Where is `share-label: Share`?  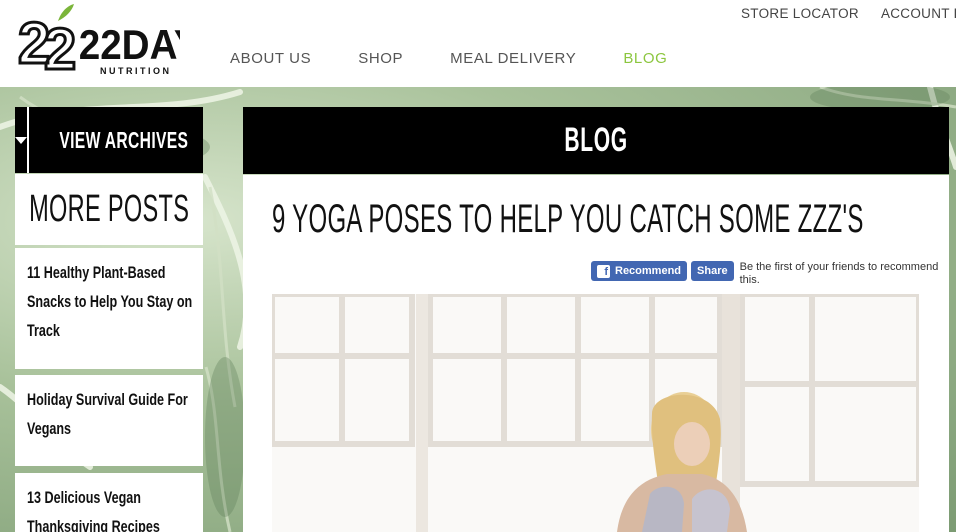
share-label: Share is located at coordinates (712, 271).